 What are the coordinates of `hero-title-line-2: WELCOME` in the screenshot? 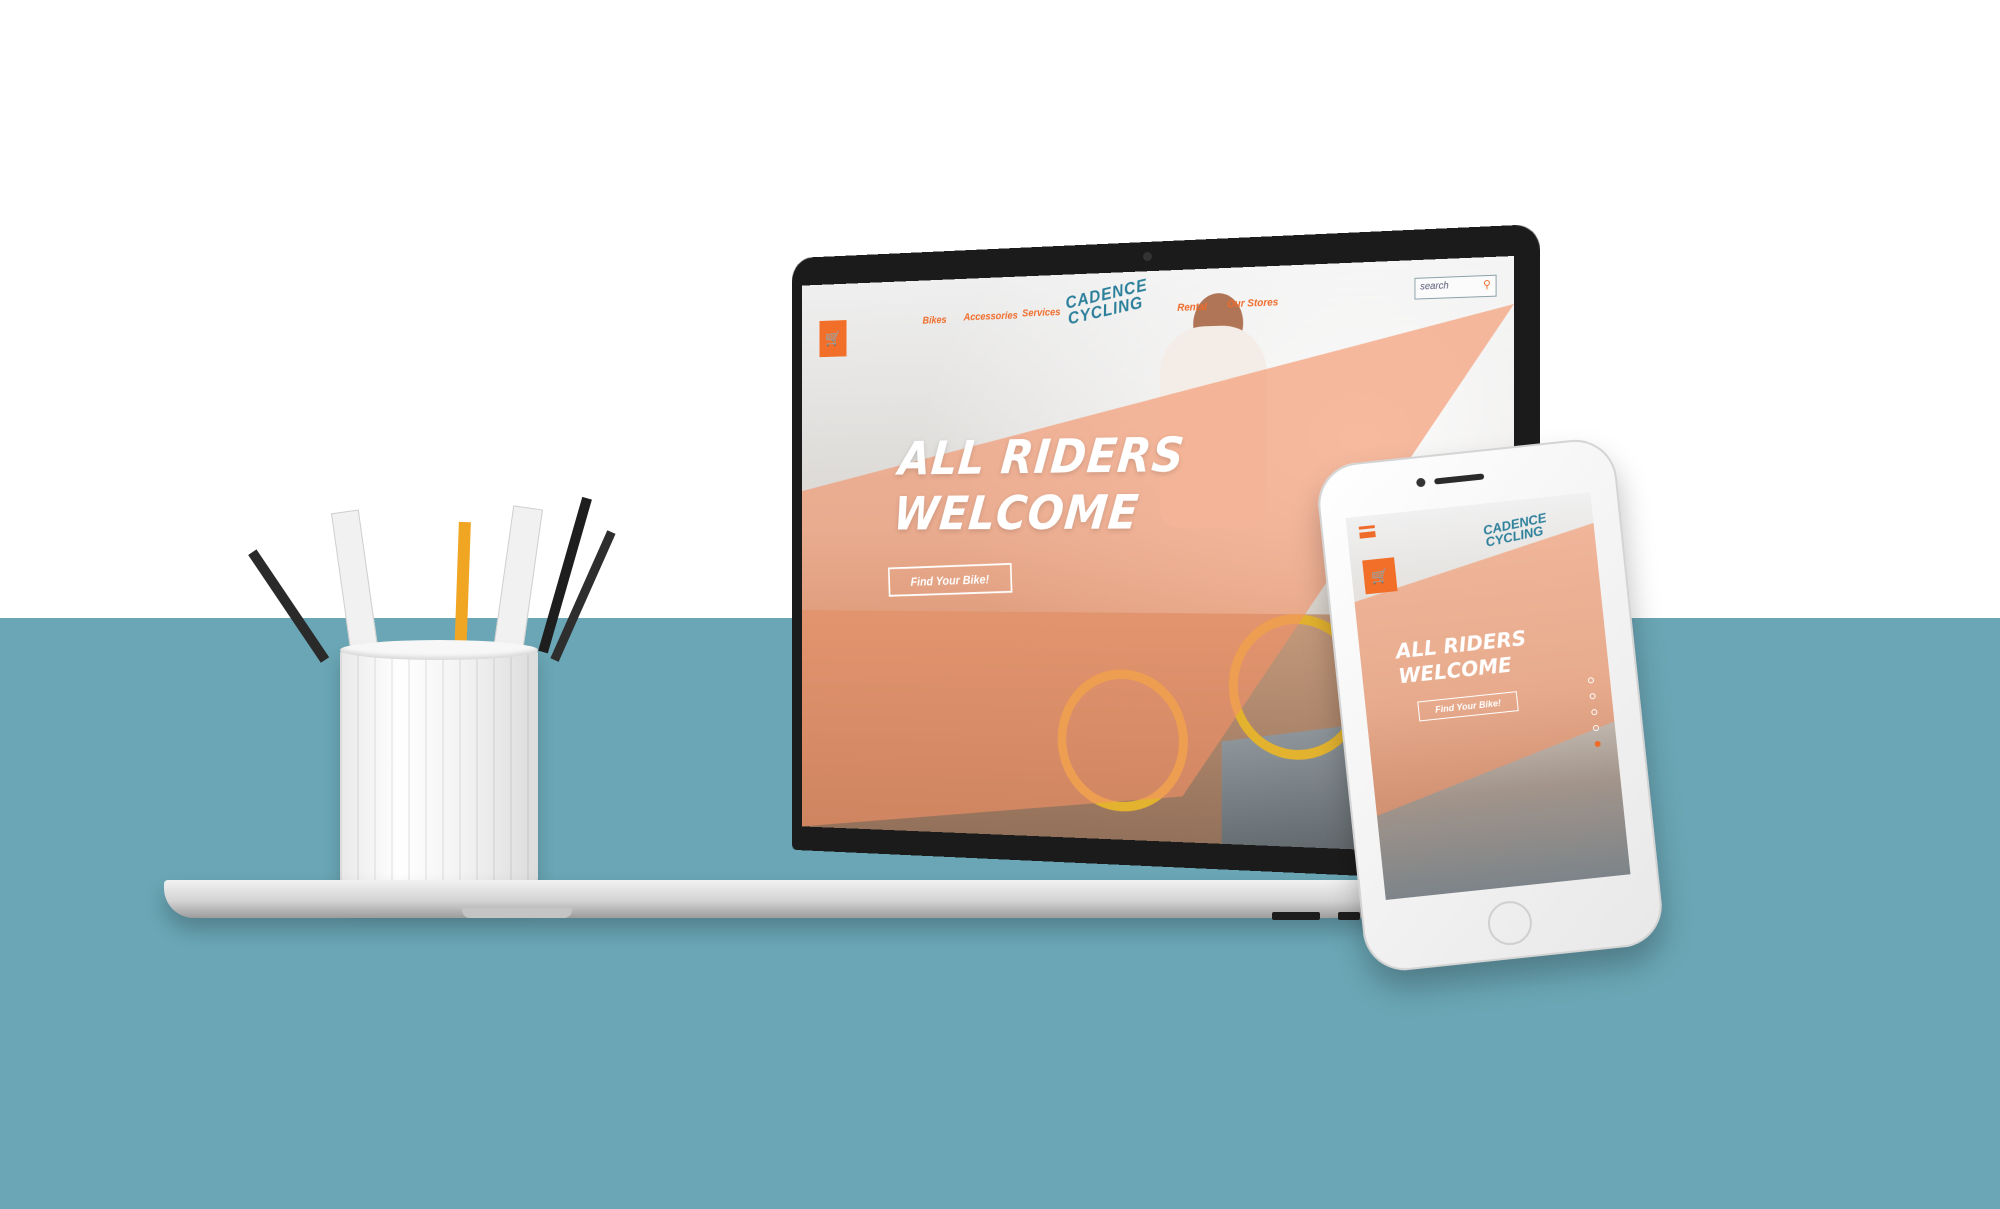 It's located at (1016, 512).